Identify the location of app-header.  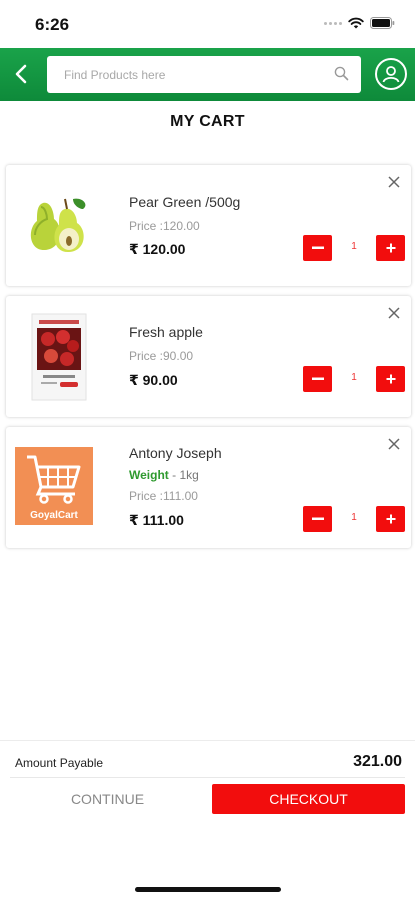
(207, 74).